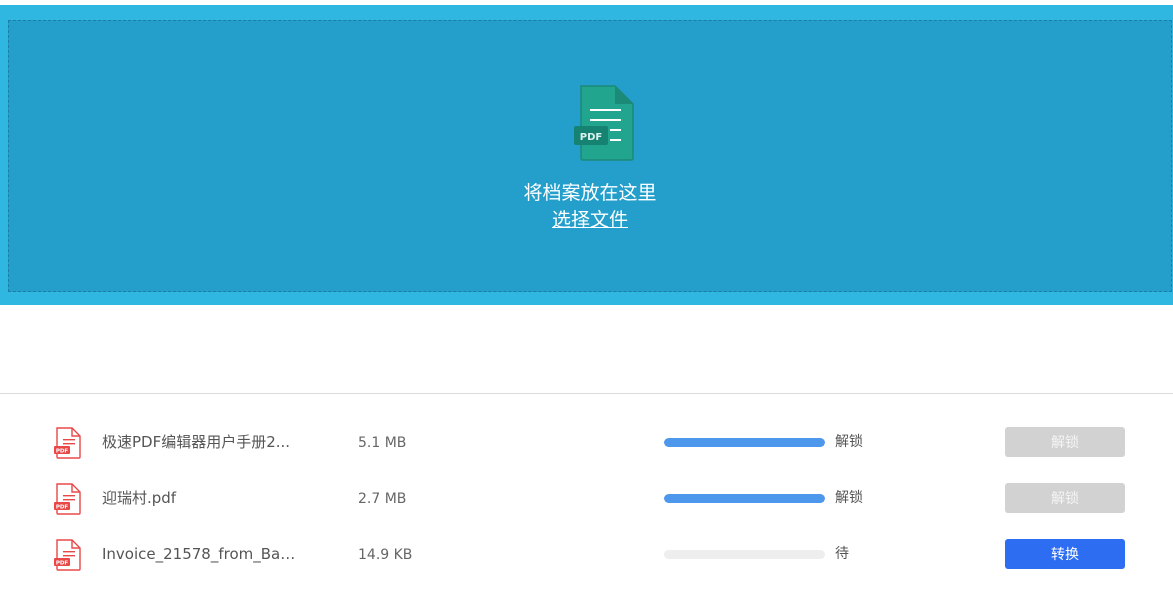 Image resolution: width=1173 pixels, height=590 pixels. Describe the element at coordinates (842, 554) in the screenshot. I see `status-text: 待` at that location.